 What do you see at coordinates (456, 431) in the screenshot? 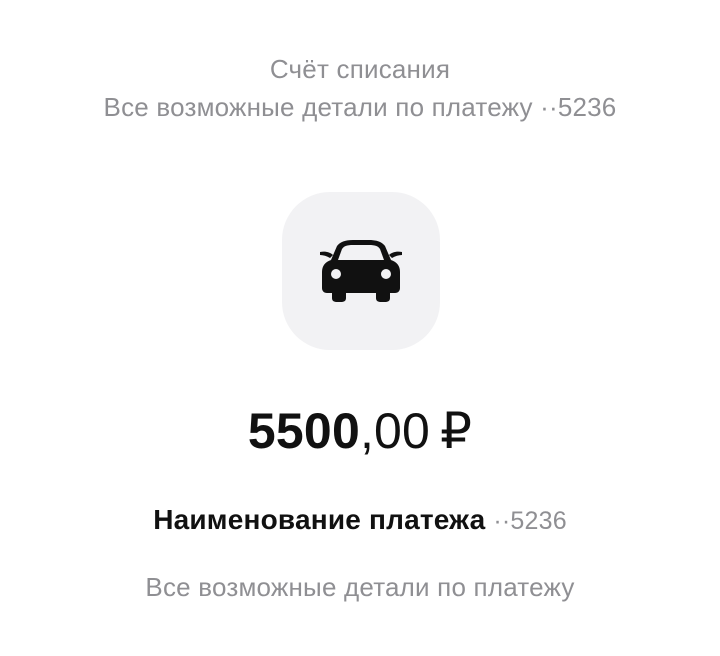
I see `currency-symbol: ₽` at bounding box center [456, 431].